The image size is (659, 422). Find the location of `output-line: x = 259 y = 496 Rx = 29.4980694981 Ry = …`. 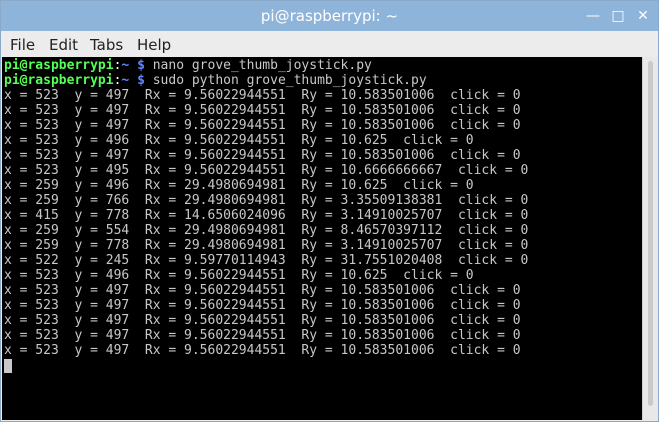

output-line: x = 259 y = 496 Rx = 29.4980694981 Ry = … is located at coordinates (239, 185).